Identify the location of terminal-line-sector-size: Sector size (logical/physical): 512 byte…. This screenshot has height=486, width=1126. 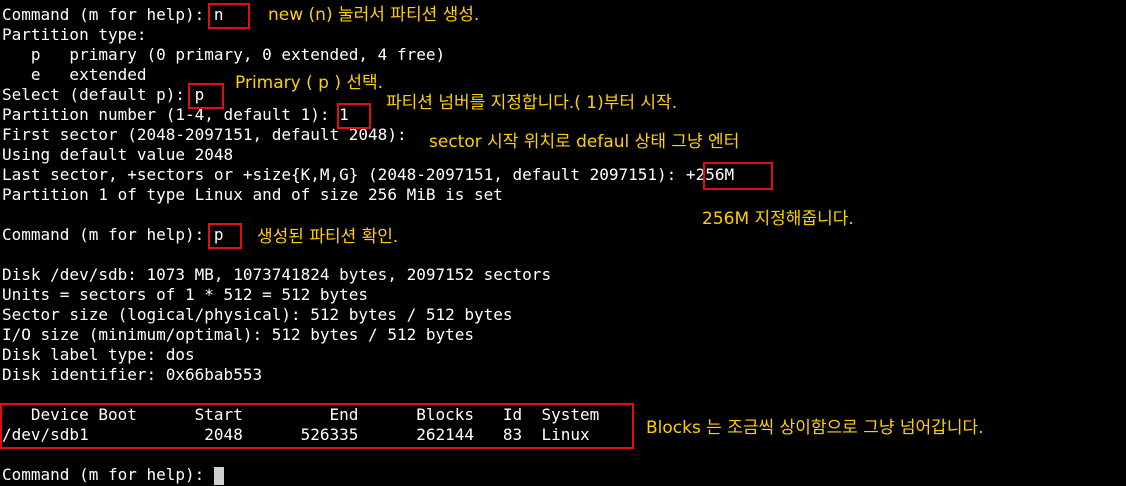
(257, 314).